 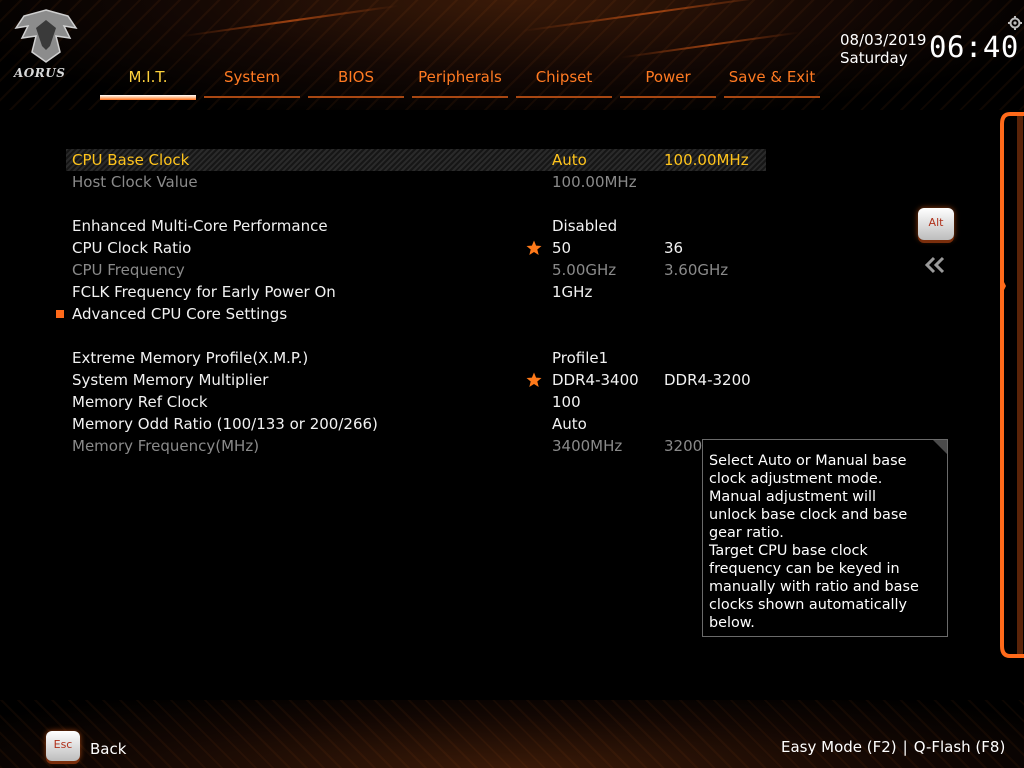 What do you see at coordinates (128, 270) in the screenshot?
I see `setting-label: CPU Frequency` at bounding box center [128, 270].